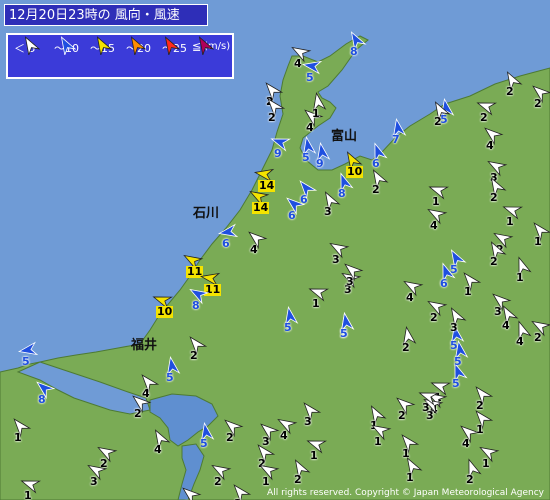  What do you see at coordinates (209, 437) in the screenshot?
I see `wind-station-91: 5` at bounding box center [209, 437].